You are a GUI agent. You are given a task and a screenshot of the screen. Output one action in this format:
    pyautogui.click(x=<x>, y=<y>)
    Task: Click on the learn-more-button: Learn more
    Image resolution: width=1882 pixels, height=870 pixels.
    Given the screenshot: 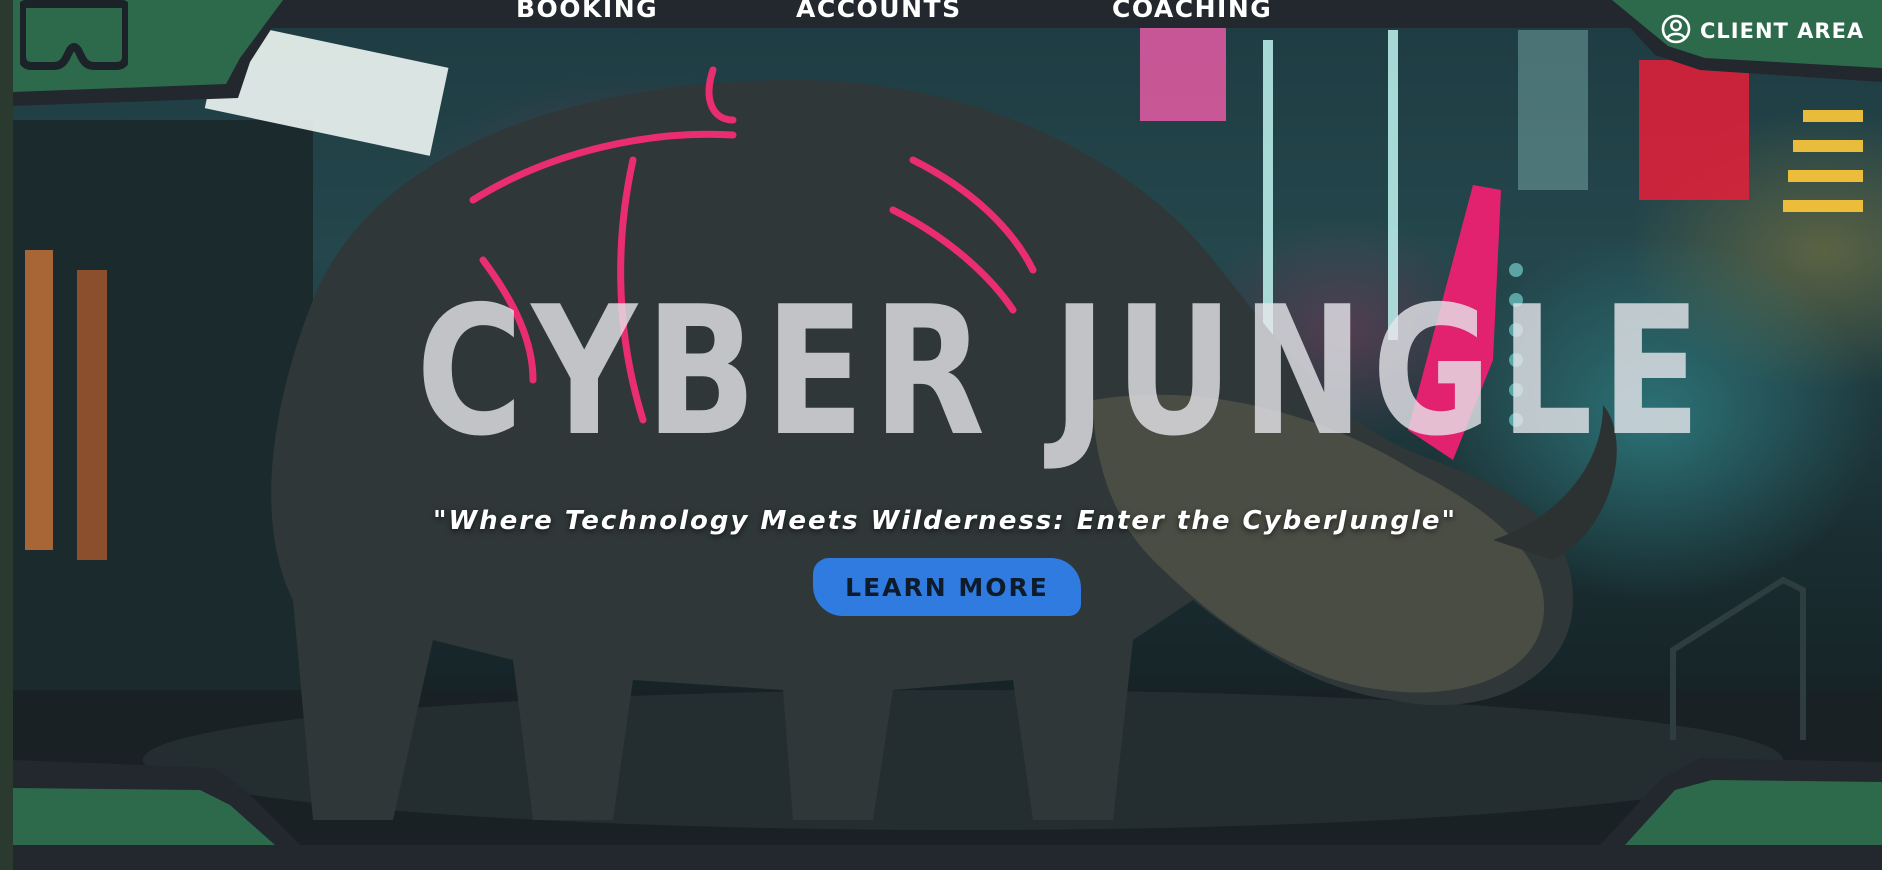 What is the action you would take?
    pyautogui.click(x=947, y=587)
    